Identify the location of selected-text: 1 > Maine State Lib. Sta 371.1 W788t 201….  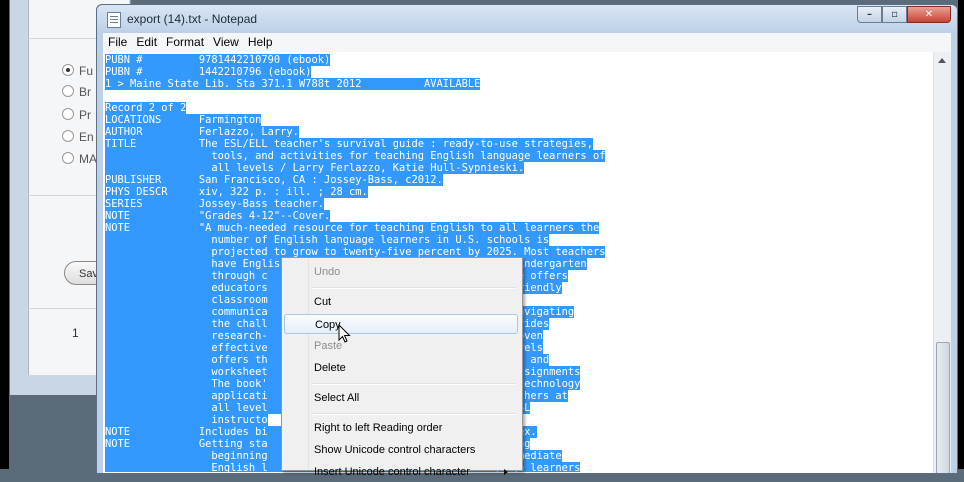
(293, 84).